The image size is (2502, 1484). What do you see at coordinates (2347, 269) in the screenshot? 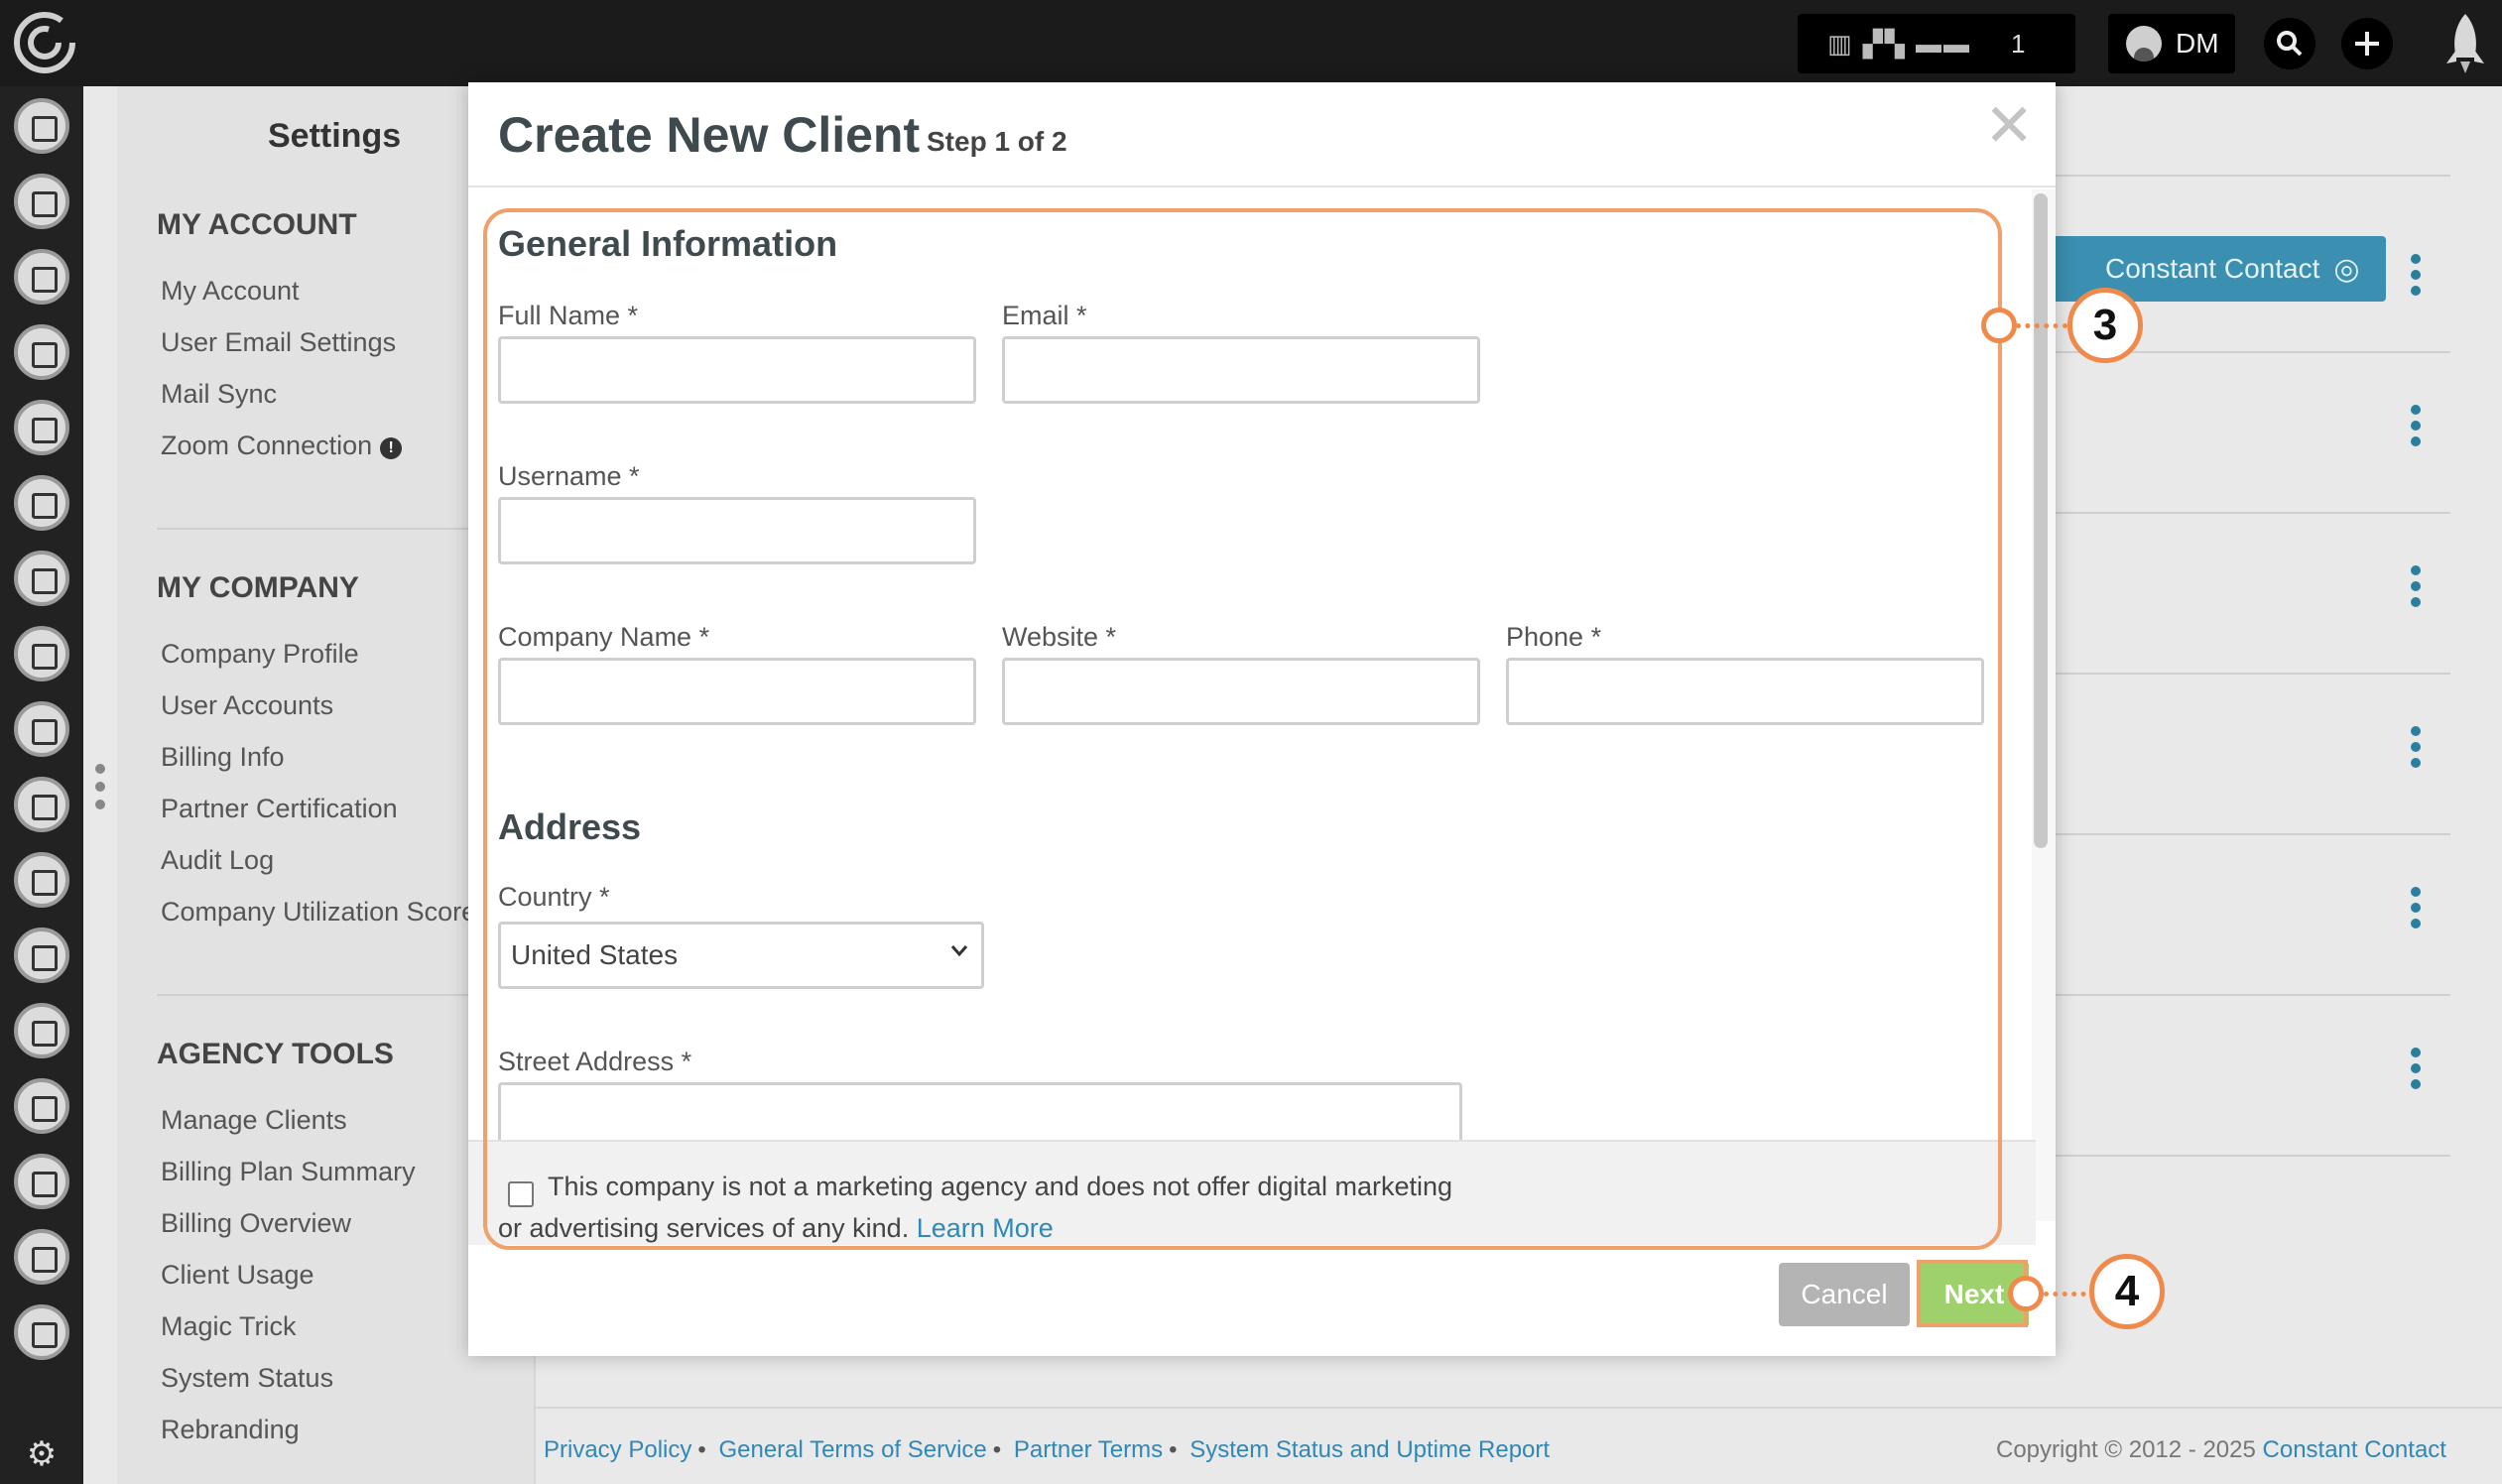
I see `constant-contact-logo-icon: ◎` at bounding box center [2347, 269].